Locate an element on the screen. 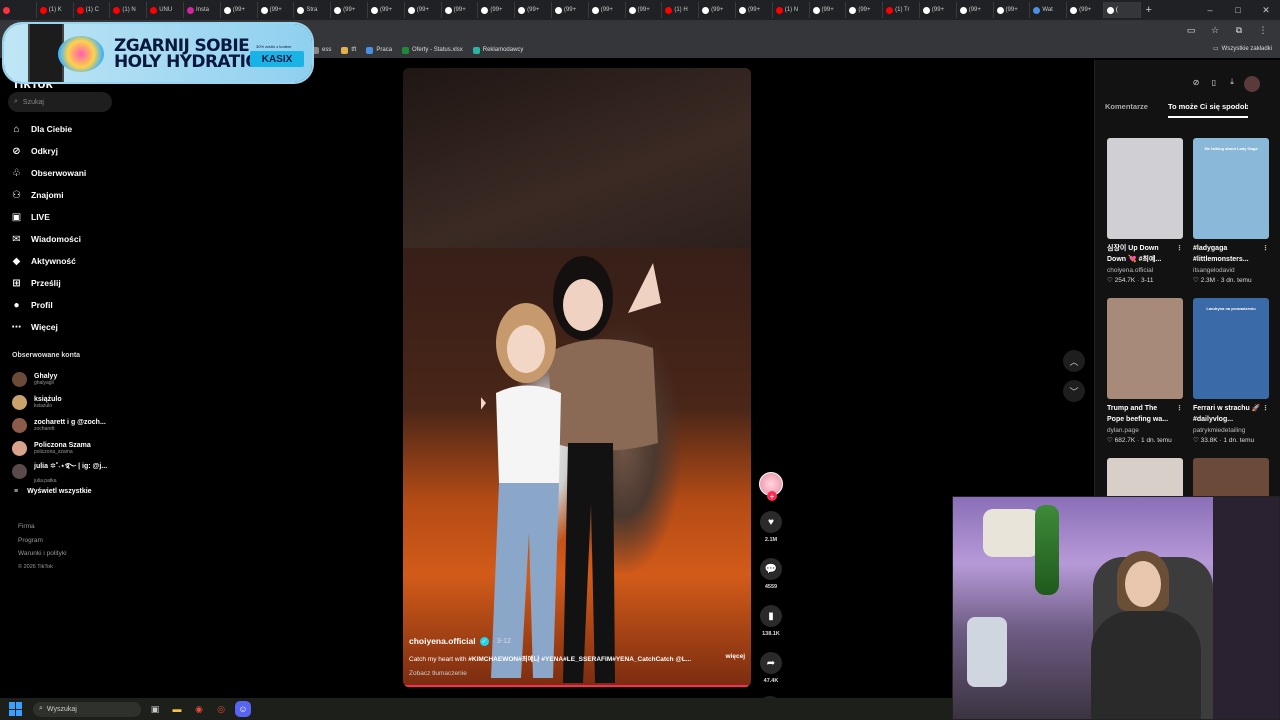 The height and width of the screenshot is (720, 1280). following-account: julia ✲˚˖⋆࿐ | ig: @j... julia.patka is located at coordinates (59, 472).